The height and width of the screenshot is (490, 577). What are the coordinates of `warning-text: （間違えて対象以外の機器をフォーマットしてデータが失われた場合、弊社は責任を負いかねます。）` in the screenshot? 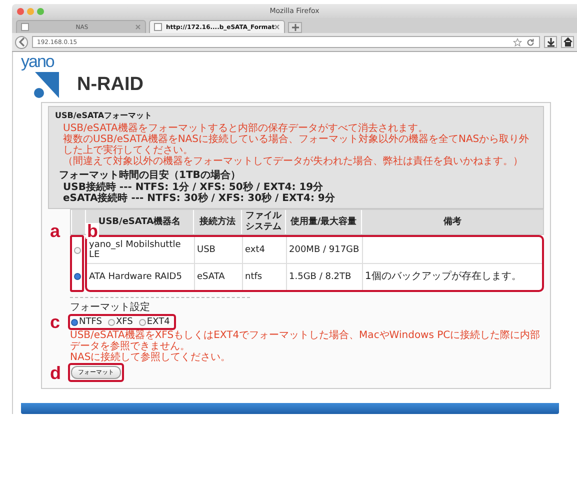 It's located at (293, 161).